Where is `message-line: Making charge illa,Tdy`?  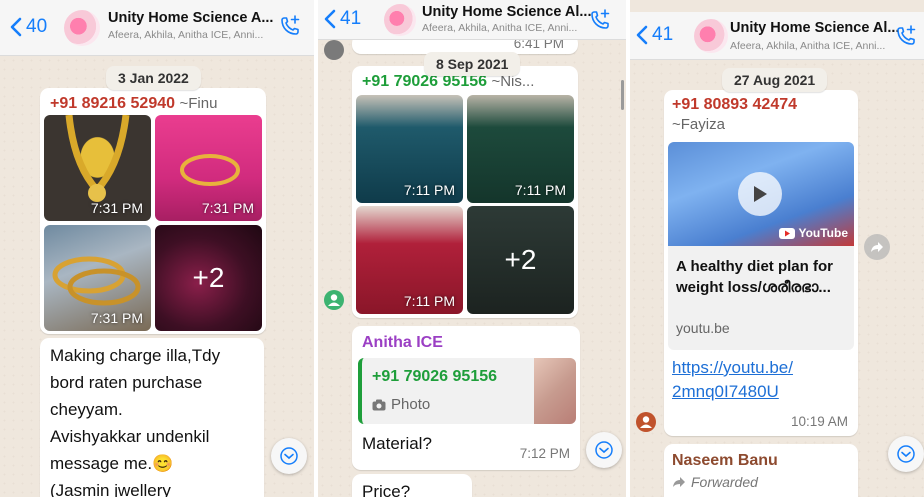 message-line: Making charge illa,Tdy is located at coordinates (135, 355).